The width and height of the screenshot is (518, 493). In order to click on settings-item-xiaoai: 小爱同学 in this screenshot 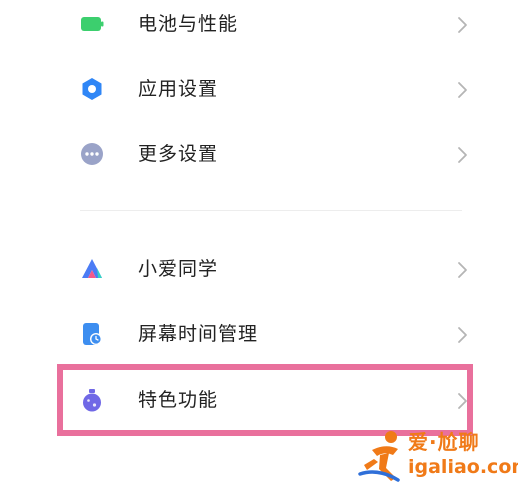, I will do `click(259, 269)`.